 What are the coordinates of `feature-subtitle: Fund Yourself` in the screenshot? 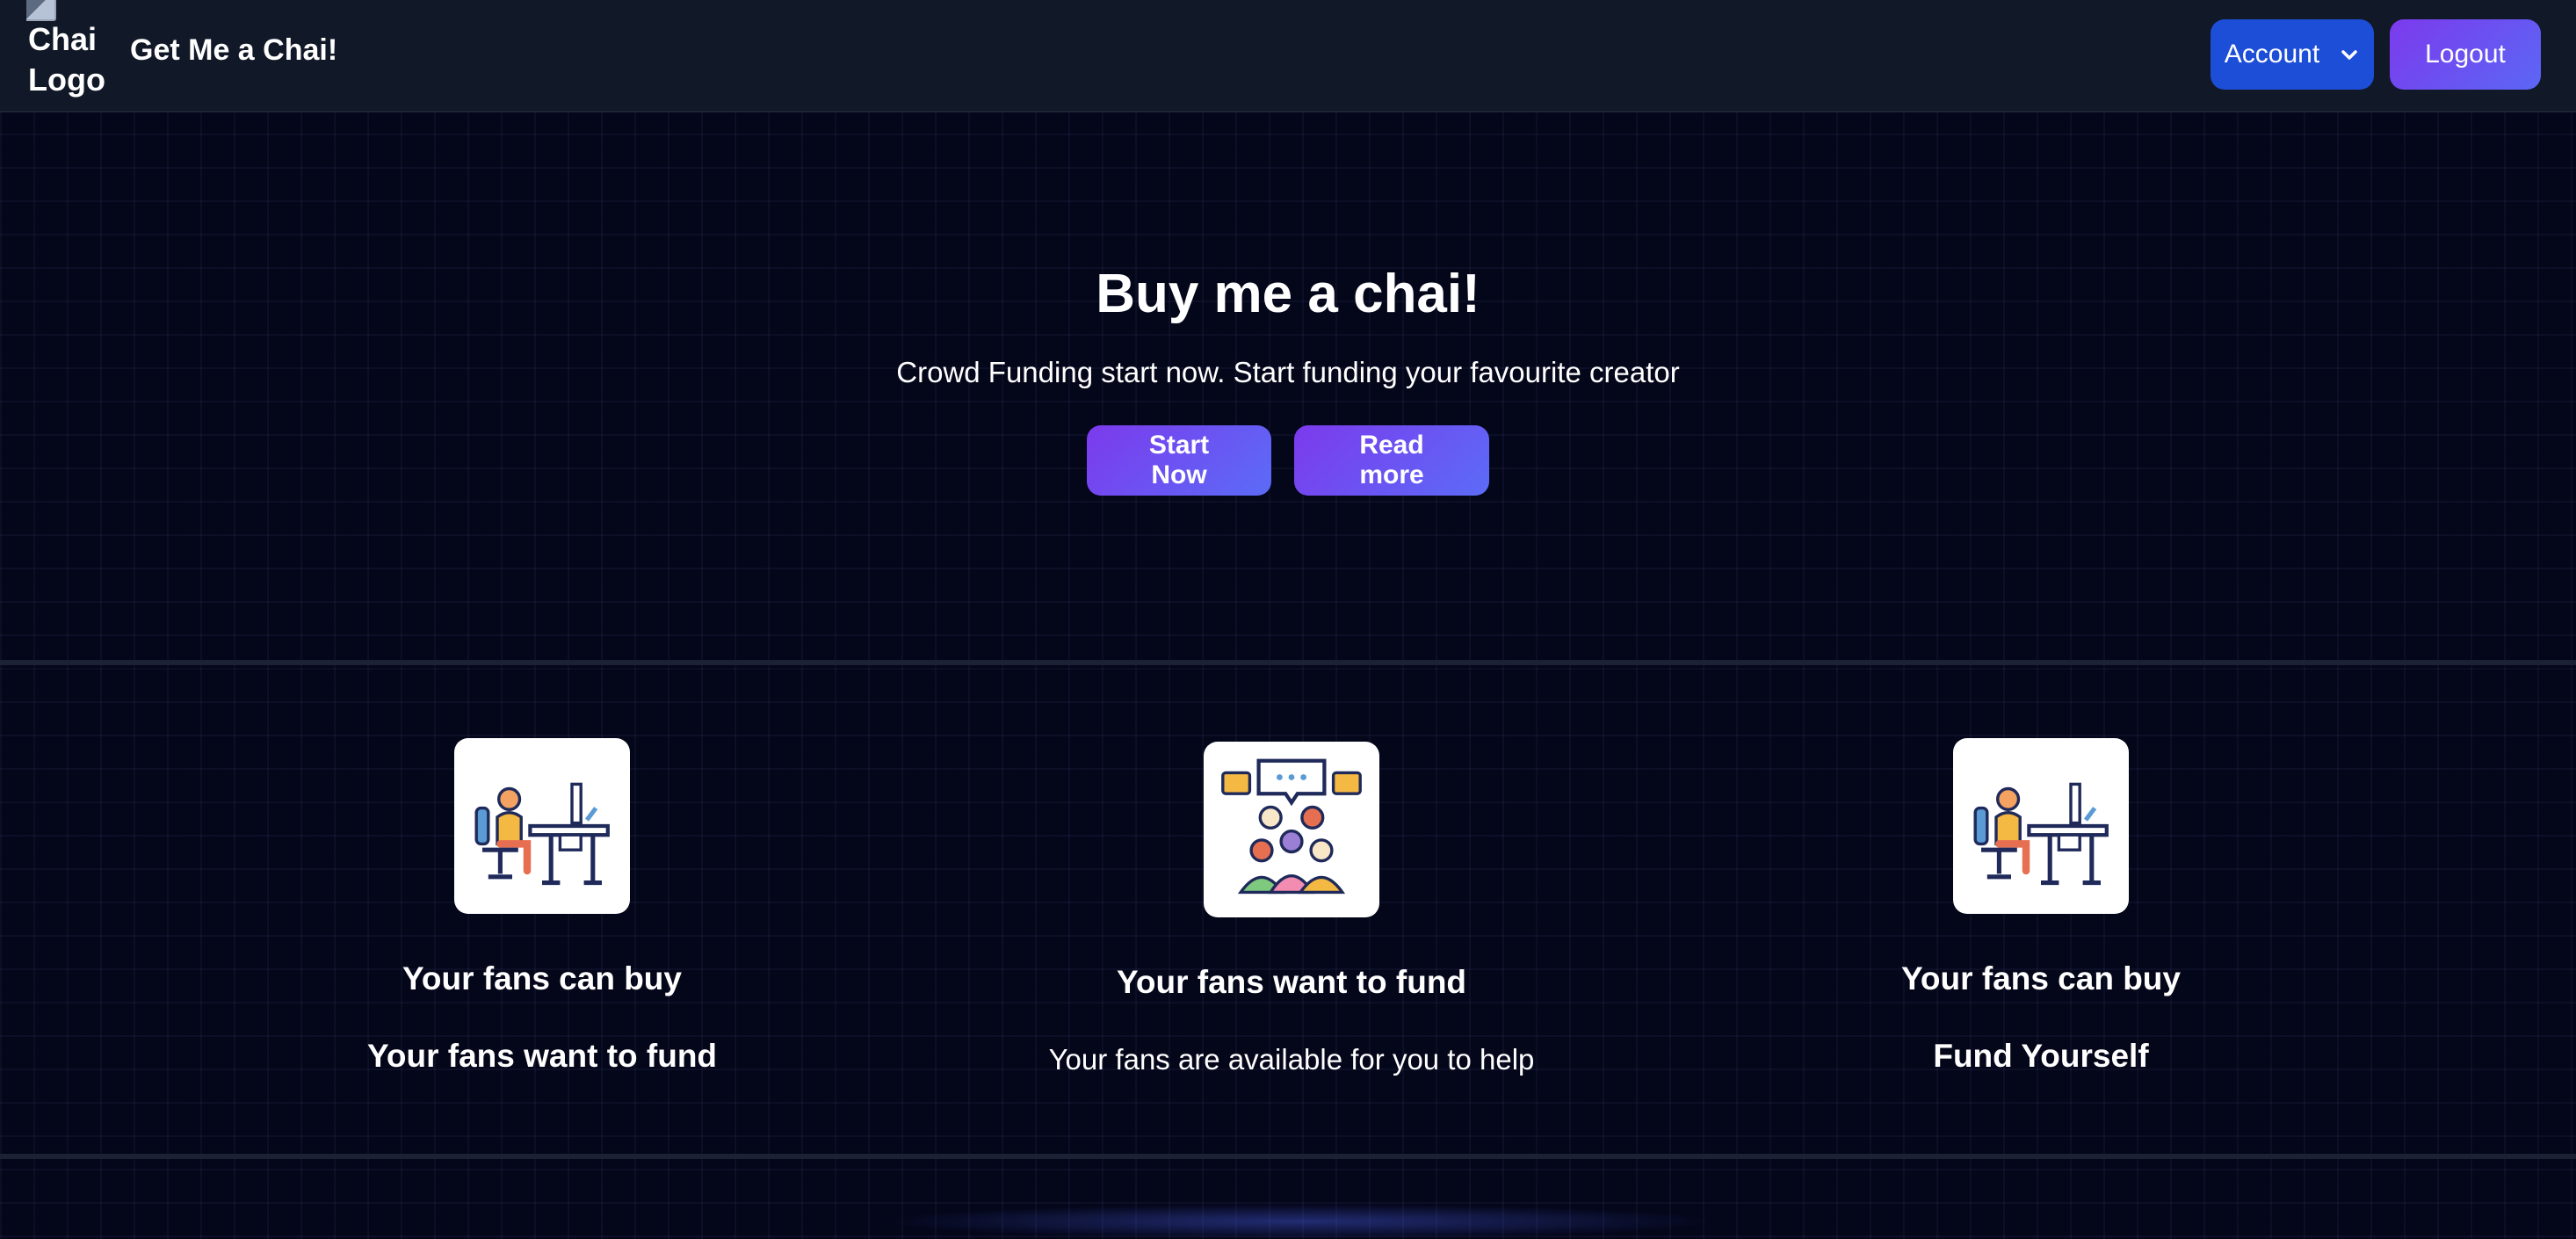 It's located at (2041, 1056).